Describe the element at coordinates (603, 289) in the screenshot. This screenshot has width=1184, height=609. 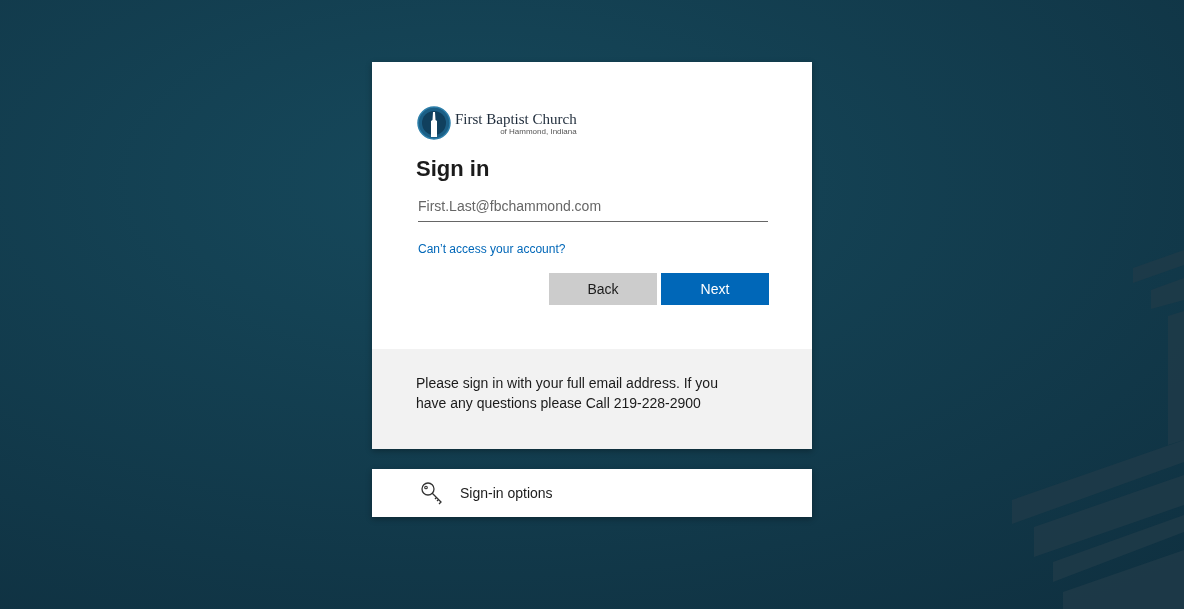
I see `back-button: Back` at that location.